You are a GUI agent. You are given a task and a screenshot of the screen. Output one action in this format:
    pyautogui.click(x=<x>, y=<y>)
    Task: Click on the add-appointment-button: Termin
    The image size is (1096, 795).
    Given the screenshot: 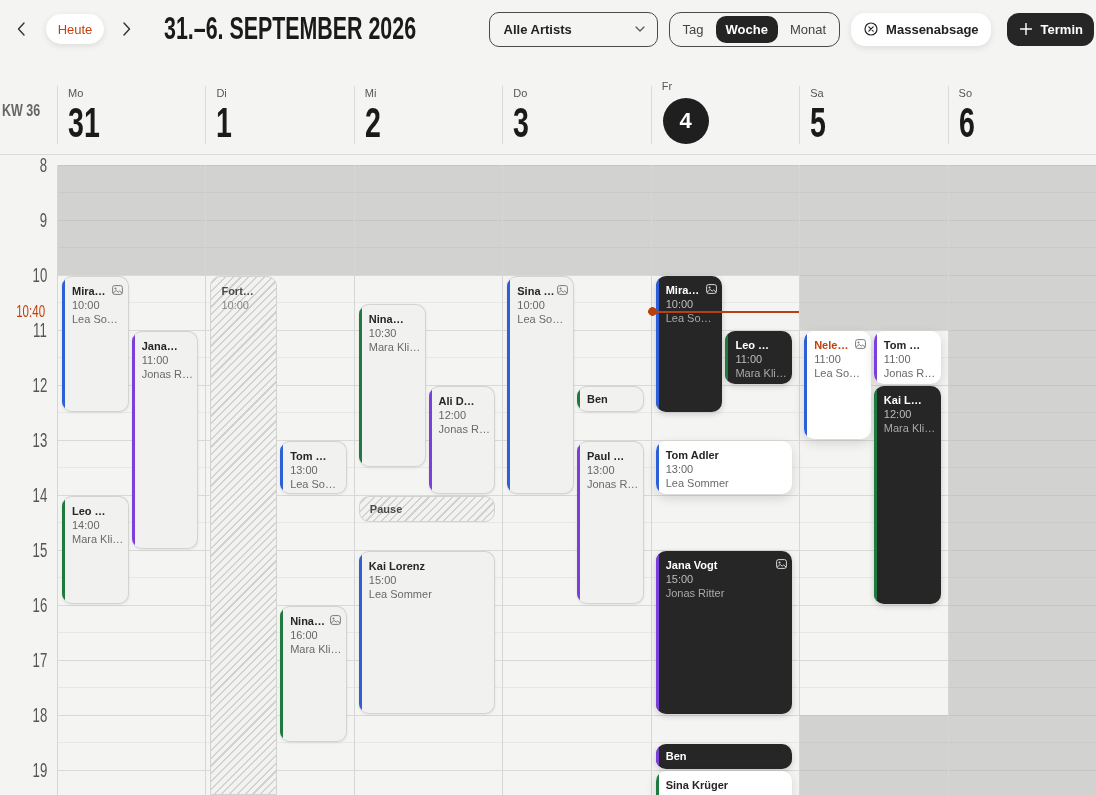 What is the action you would take?
    pyautogui.click(x=1050, y=29)
    